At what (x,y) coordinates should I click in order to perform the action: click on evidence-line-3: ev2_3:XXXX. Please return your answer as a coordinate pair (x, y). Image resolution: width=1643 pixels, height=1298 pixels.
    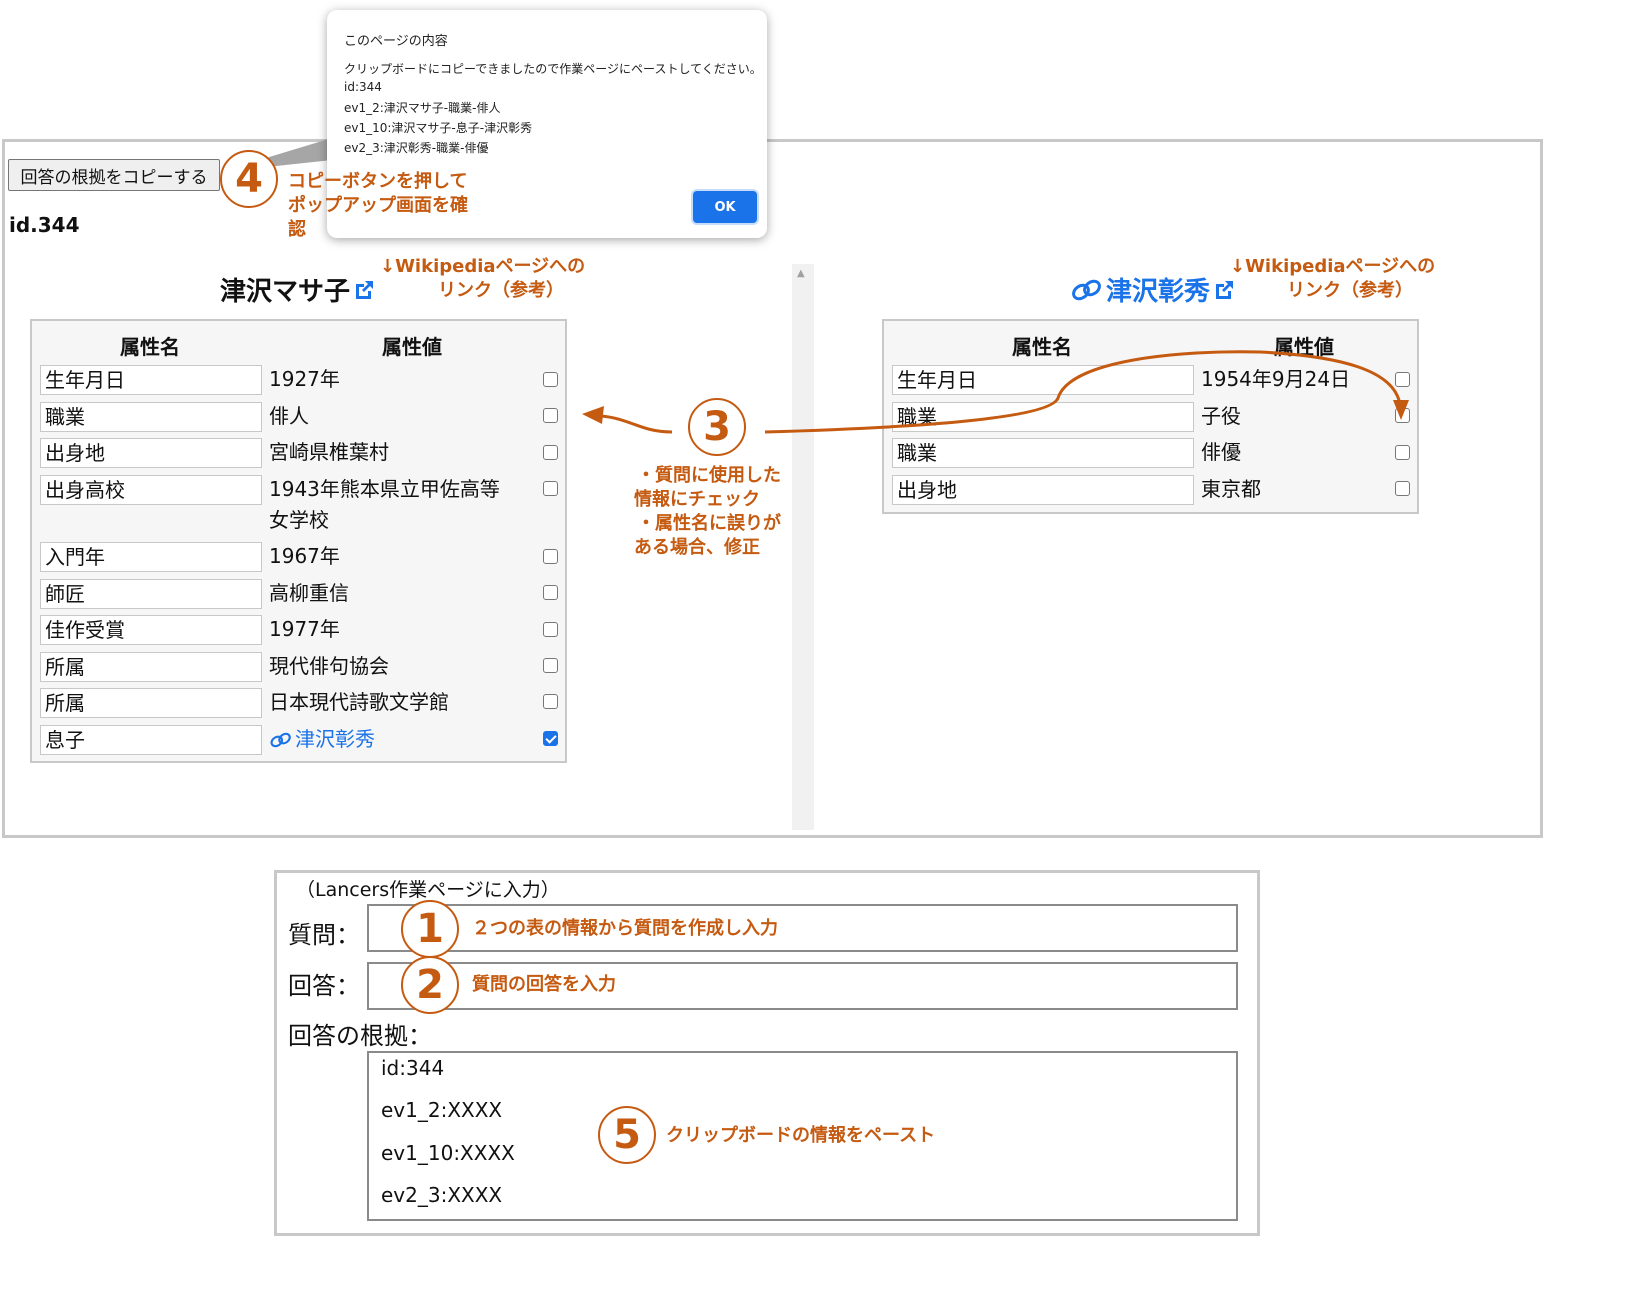
    Looking at the image, I should click on (442, 1195).